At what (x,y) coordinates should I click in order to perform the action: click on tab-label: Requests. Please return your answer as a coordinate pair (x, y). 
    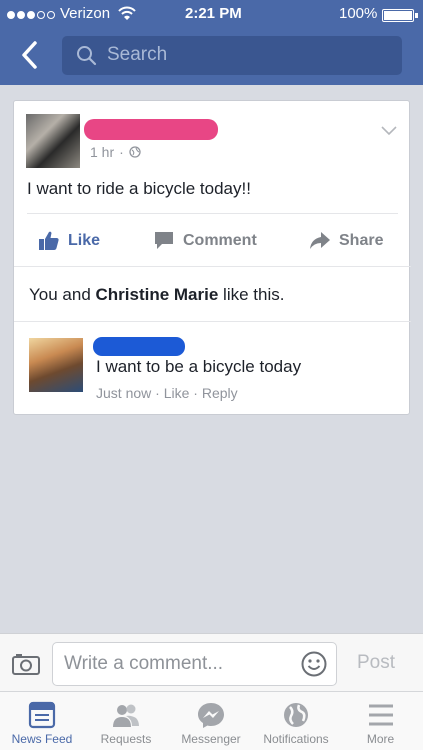
    Looking at the image, I should click on (126, 739).